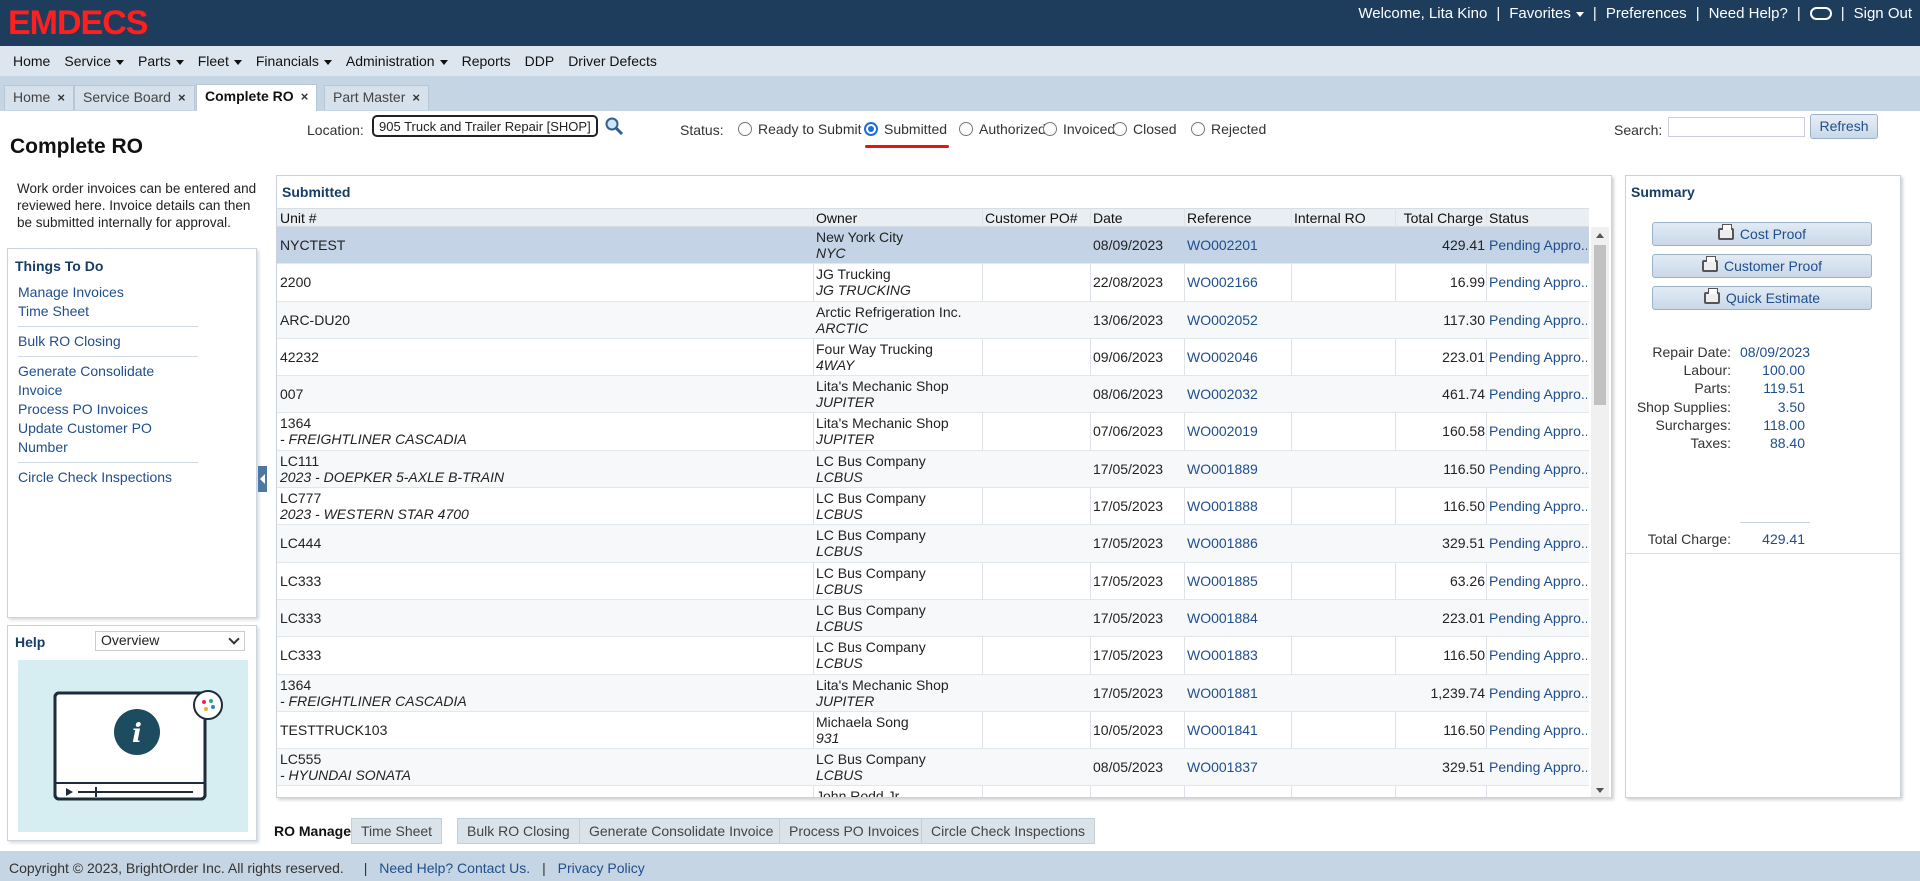  I want to click on menu-financials: Financials, so click(294, 61).